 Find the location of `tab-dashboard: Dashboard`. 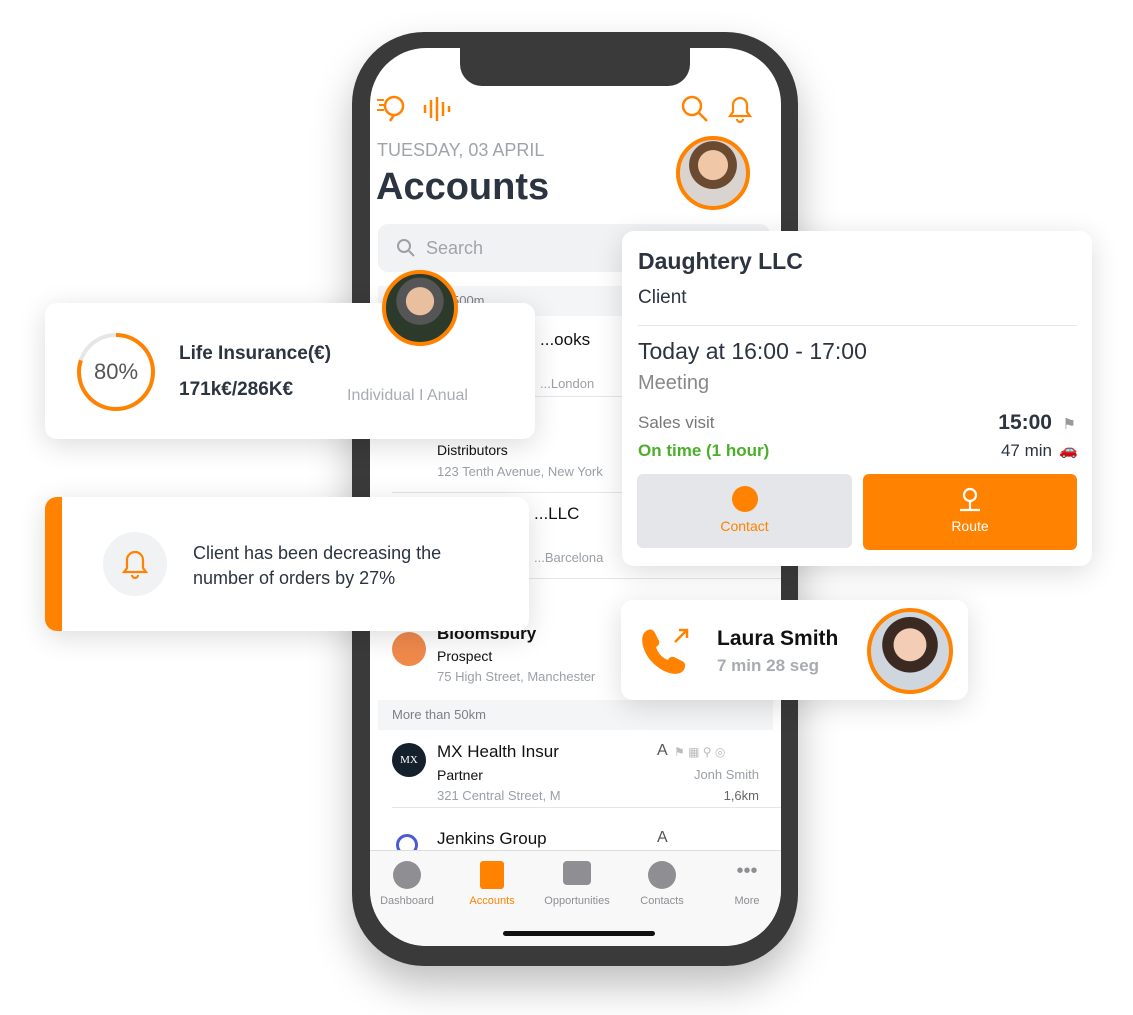

tab-dashboard: Dashboard is located at coordinates (409, 884).